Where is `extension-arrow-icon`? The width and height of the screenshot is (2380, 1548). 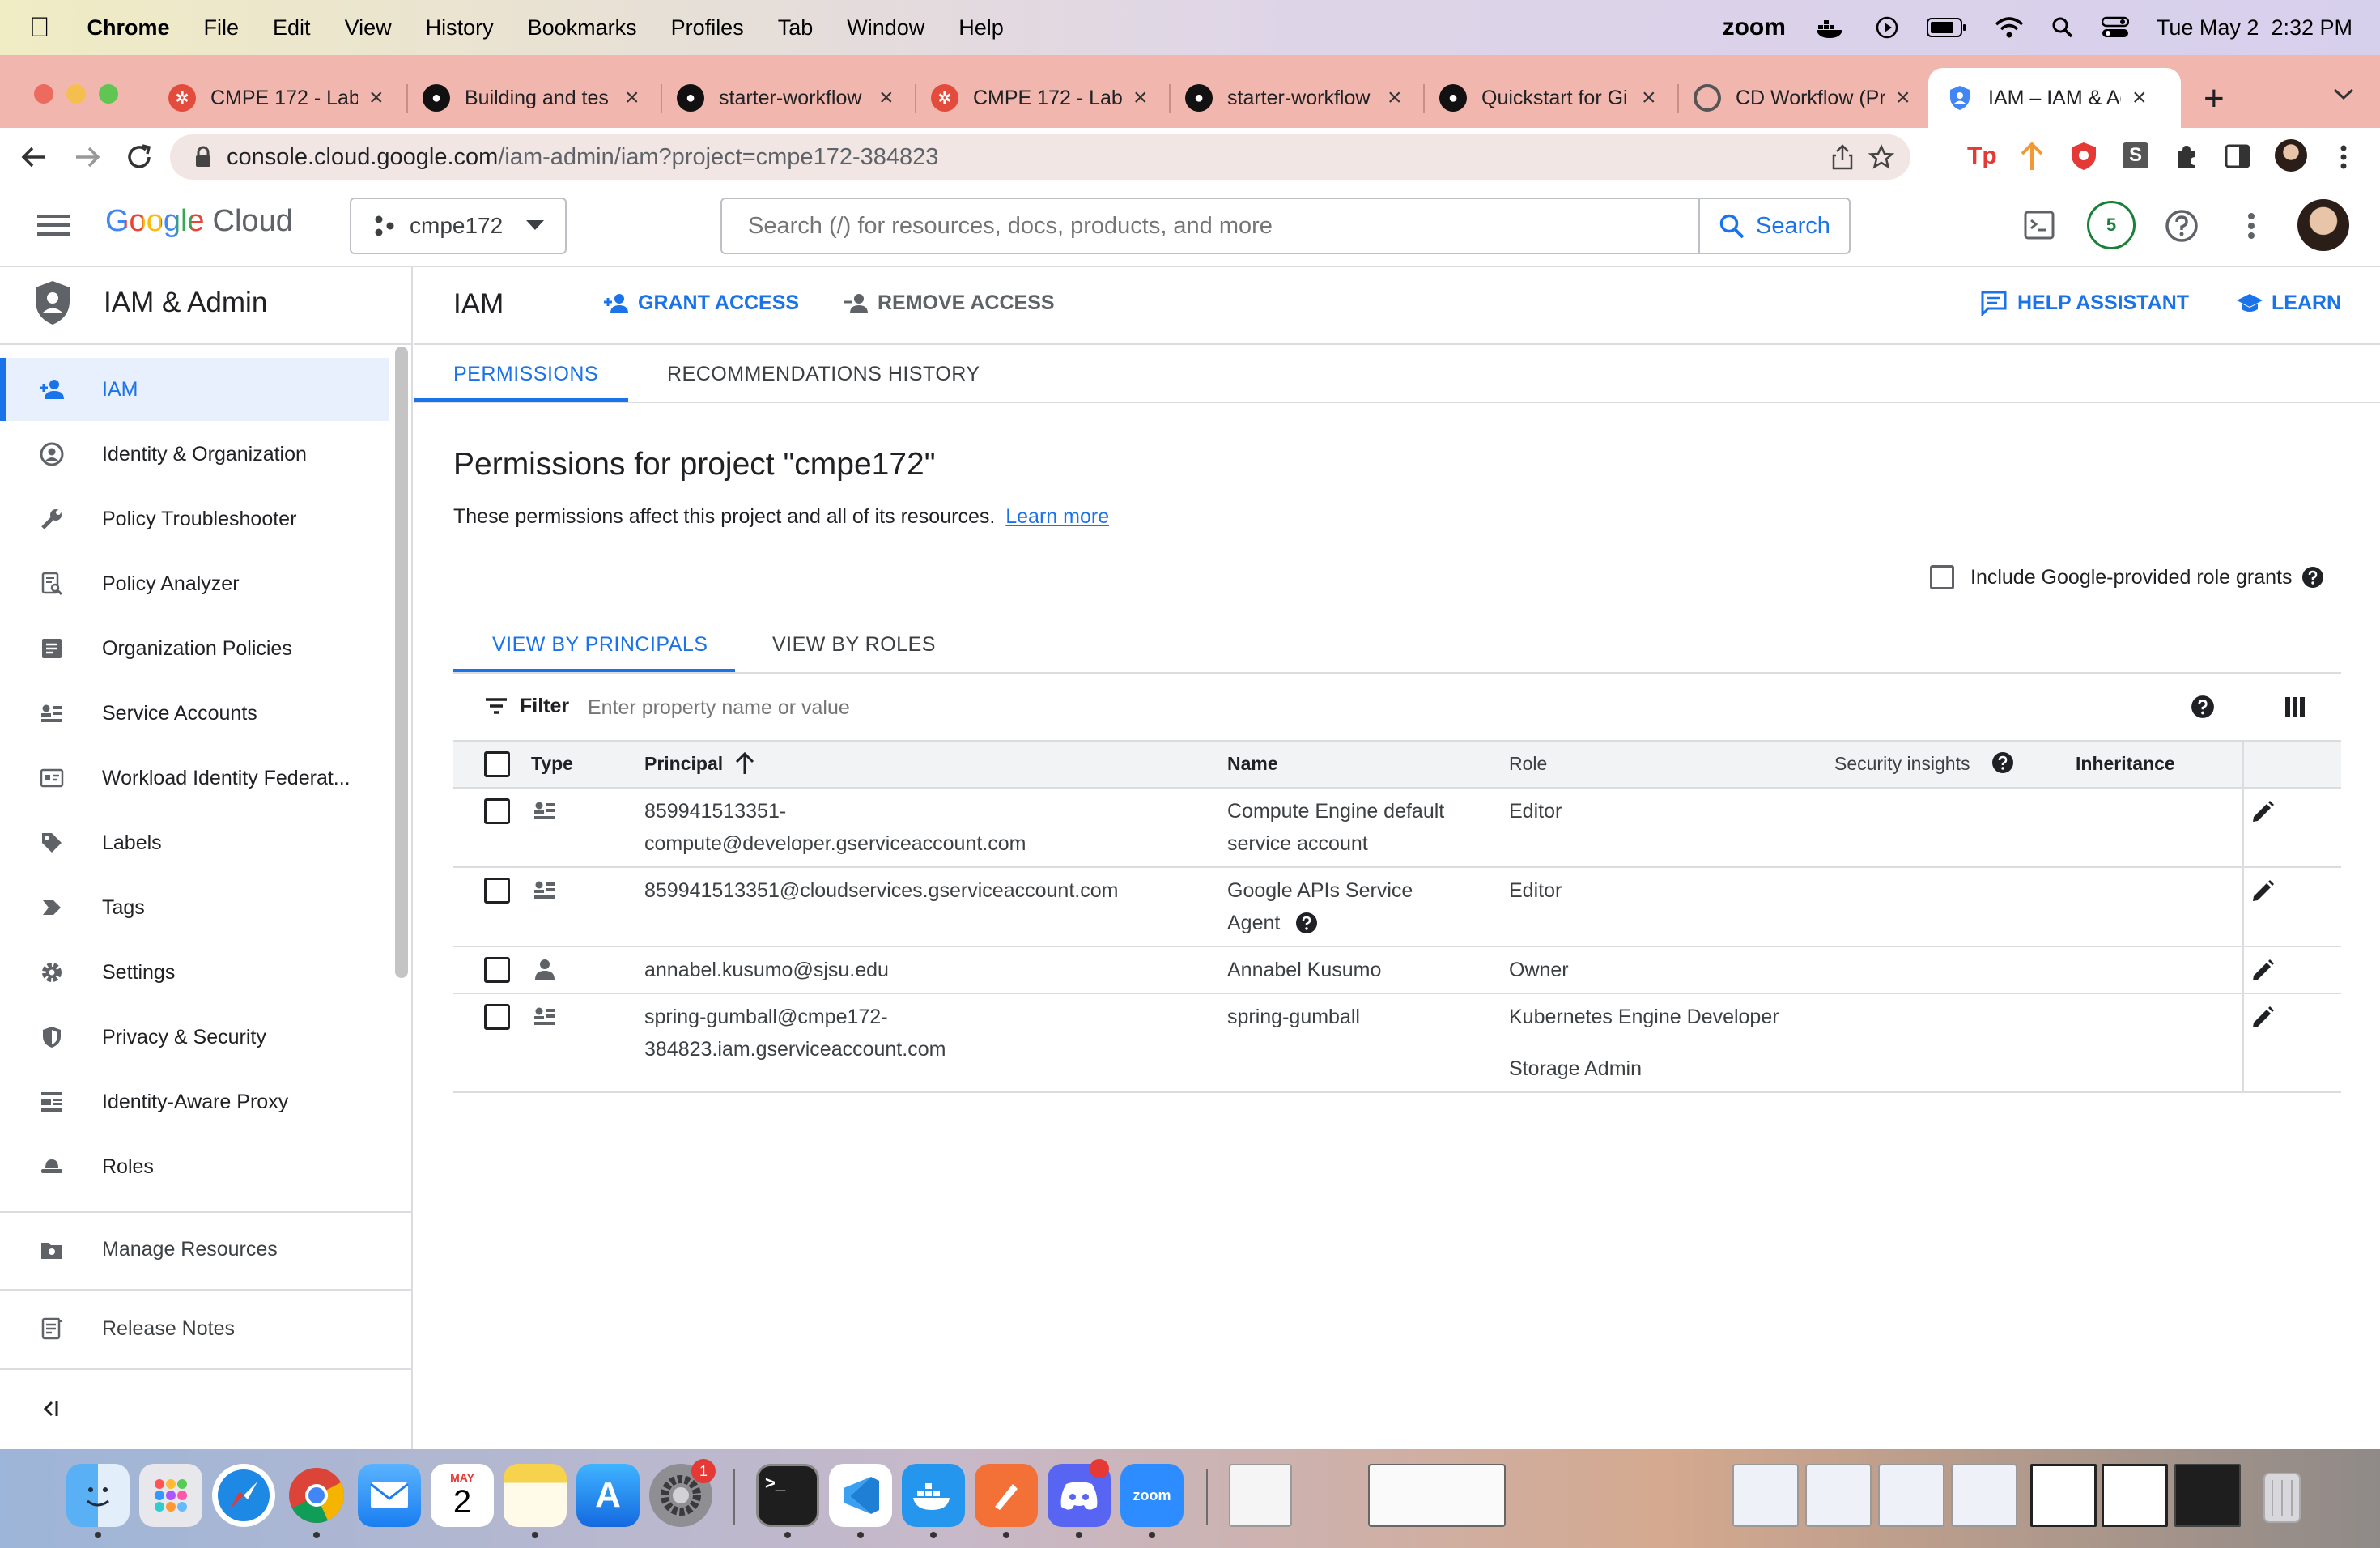
extension-arrow-icon is located at coordinates (2031, 157).